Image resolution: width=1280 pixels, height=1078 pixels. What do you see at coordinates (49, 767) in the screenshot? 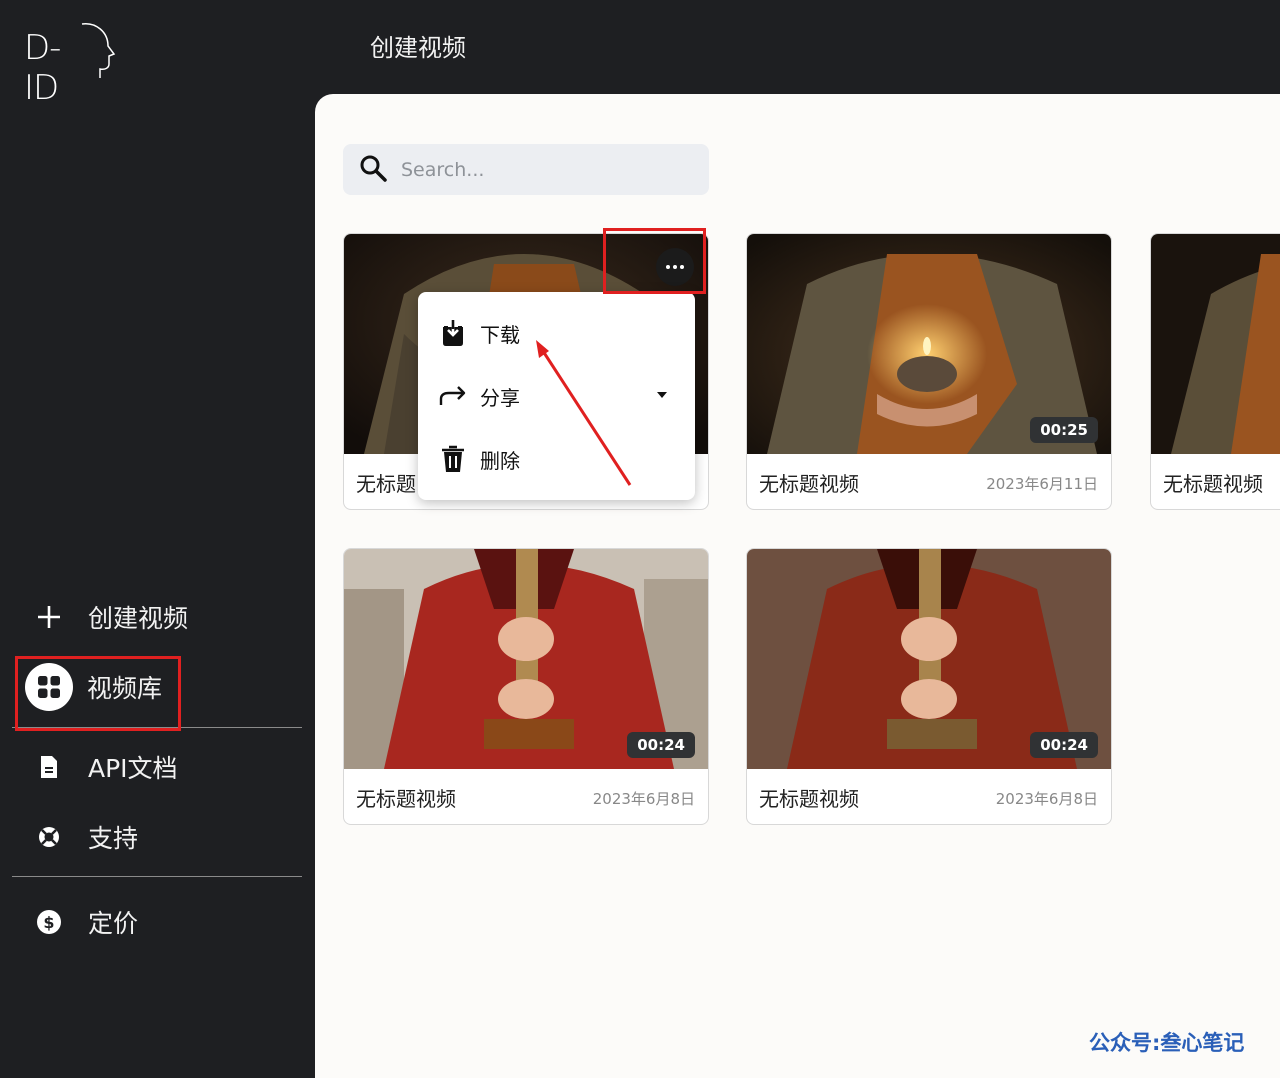
I see `document-icon` at bounding box center [49, 767].